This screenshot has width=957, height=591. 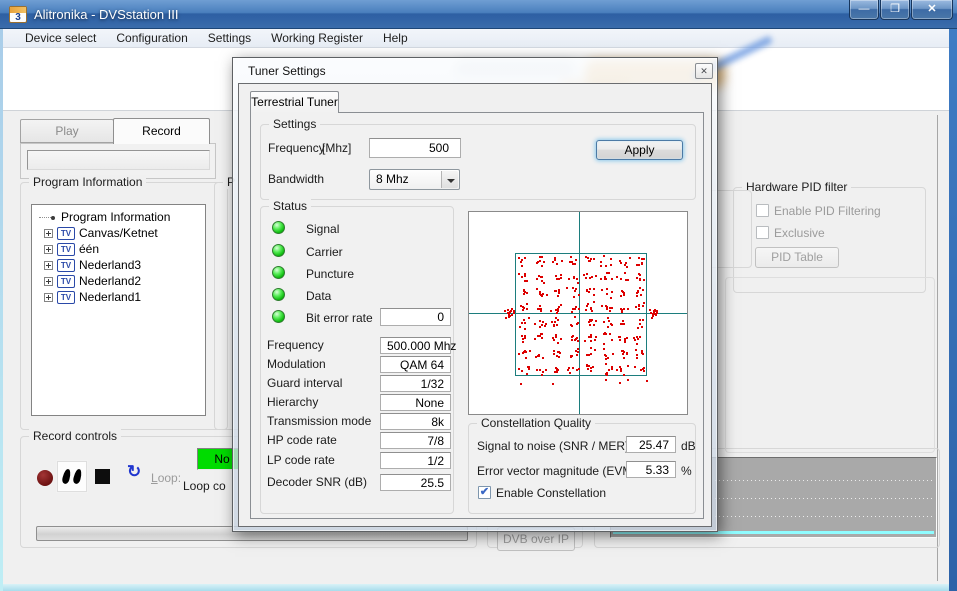 What do you see at coordinates (121, 249) in the screenshot?
I see `tree-row-channel: TV één` at bounding box center [121, 249].